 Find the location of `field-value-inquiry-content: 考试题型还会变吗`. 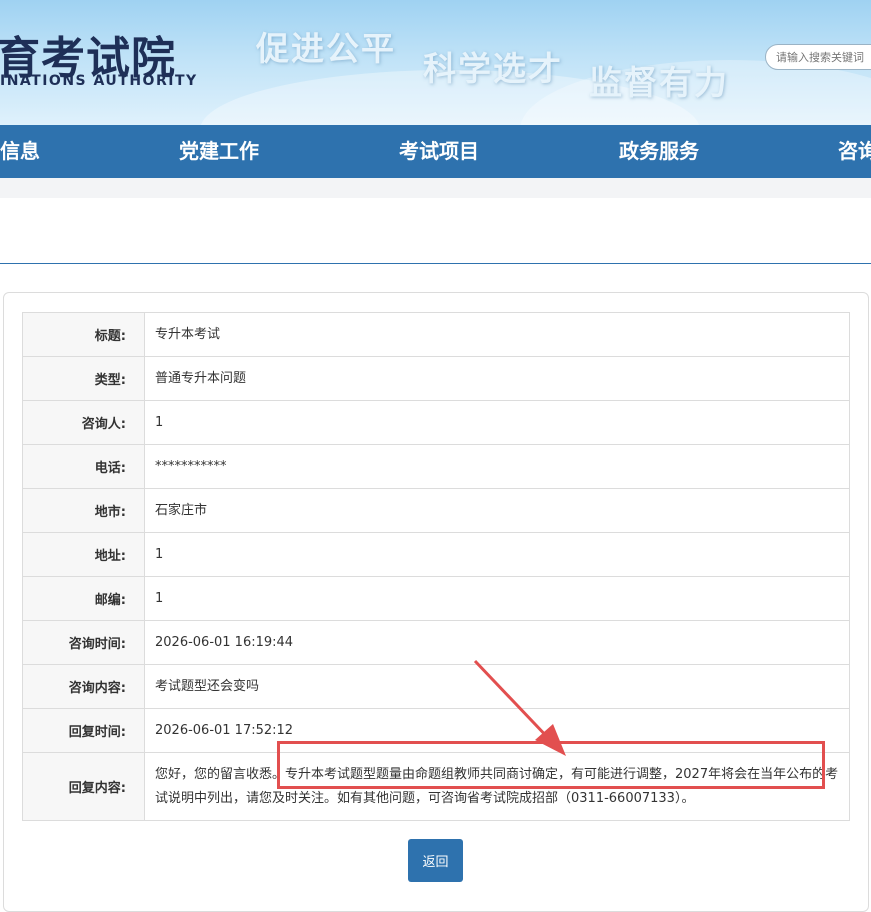

field-value-inquiry-content: 考试题型还会变吗 is located at coordinates (497, 686).